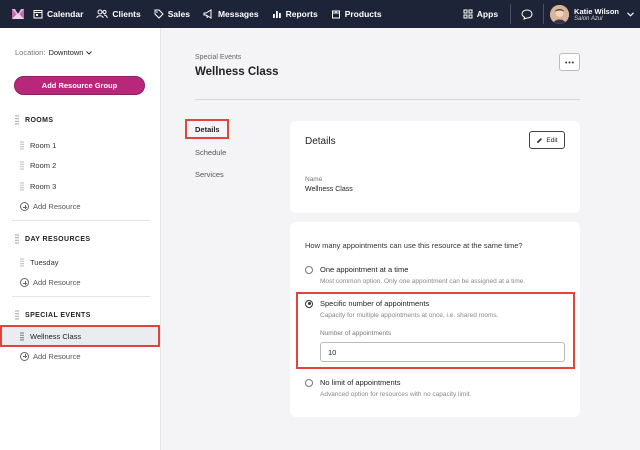 Image resolution: width=640 pixels, height=450 pixels. I want to click on name-field-label: Name, so click(314, 179).